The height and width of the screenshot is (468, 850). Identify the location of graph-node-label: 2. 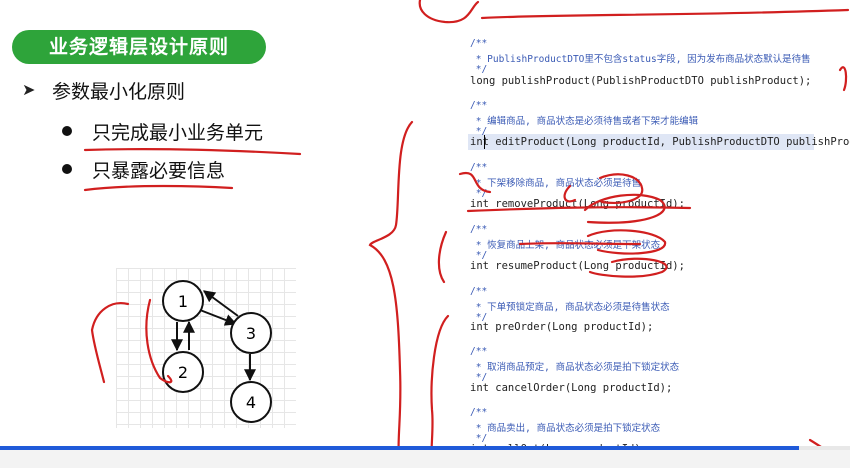
(183, 372).